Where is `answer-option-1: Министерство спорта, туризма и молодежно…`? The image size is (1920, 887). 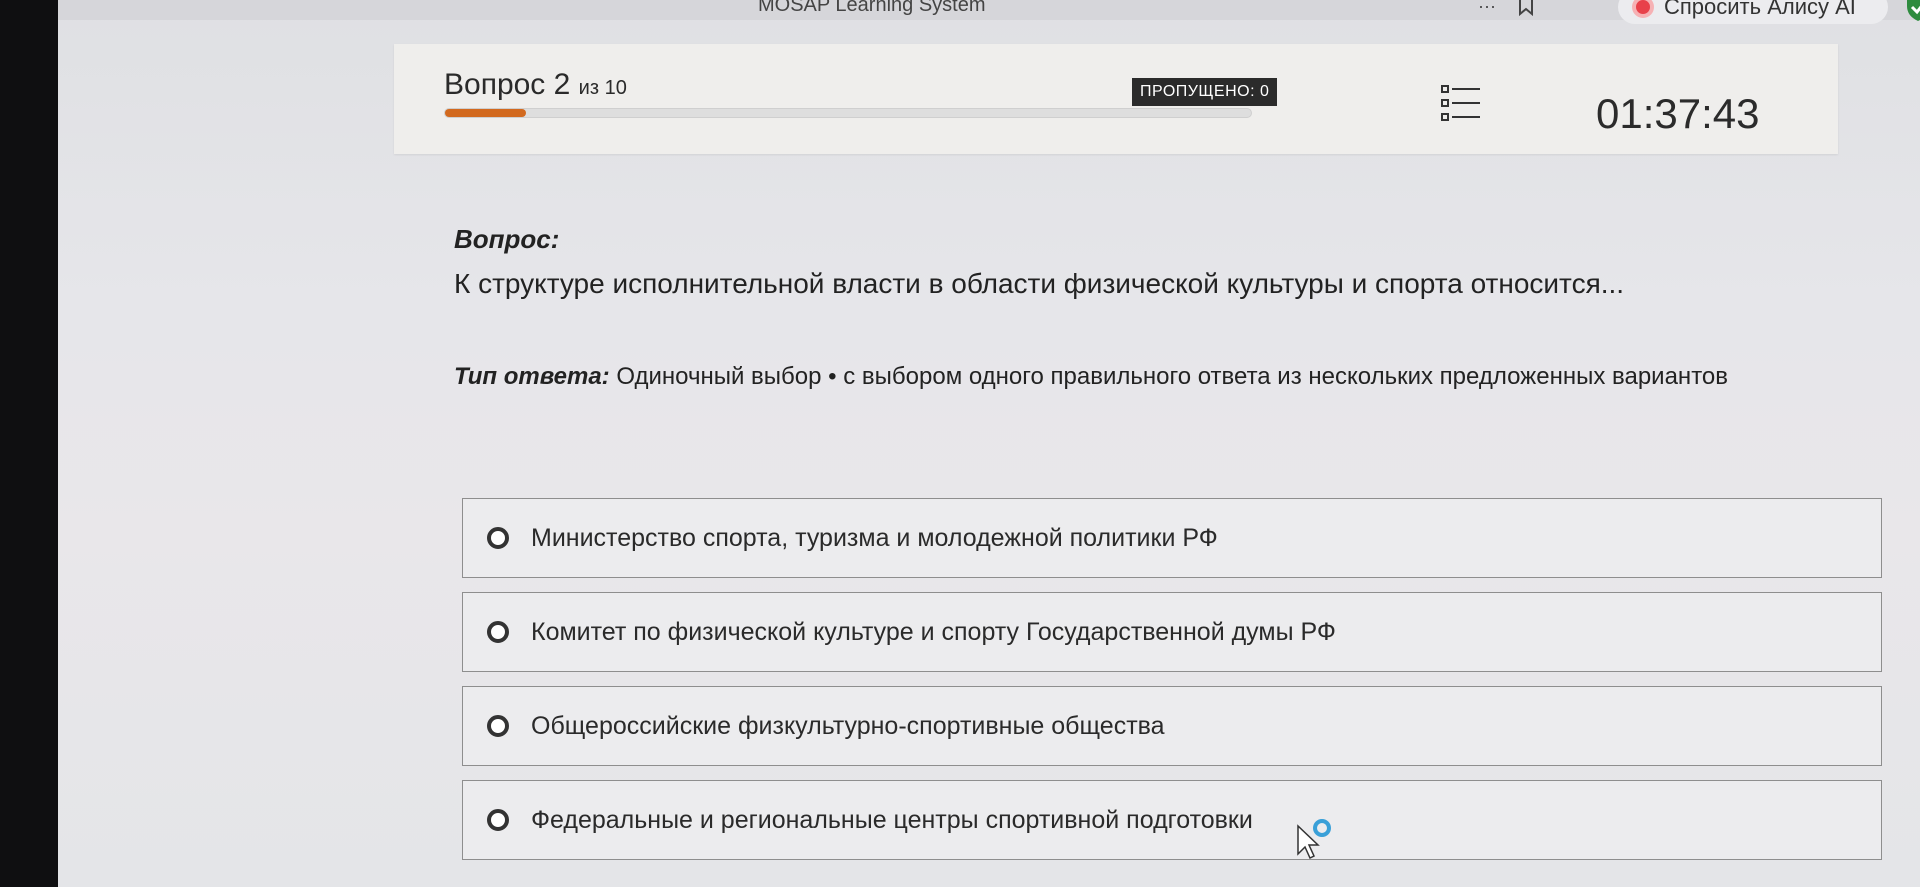
answer-option-1: Министерство спорта, туризма и молодежно… is located at coordinates (1172, 538).